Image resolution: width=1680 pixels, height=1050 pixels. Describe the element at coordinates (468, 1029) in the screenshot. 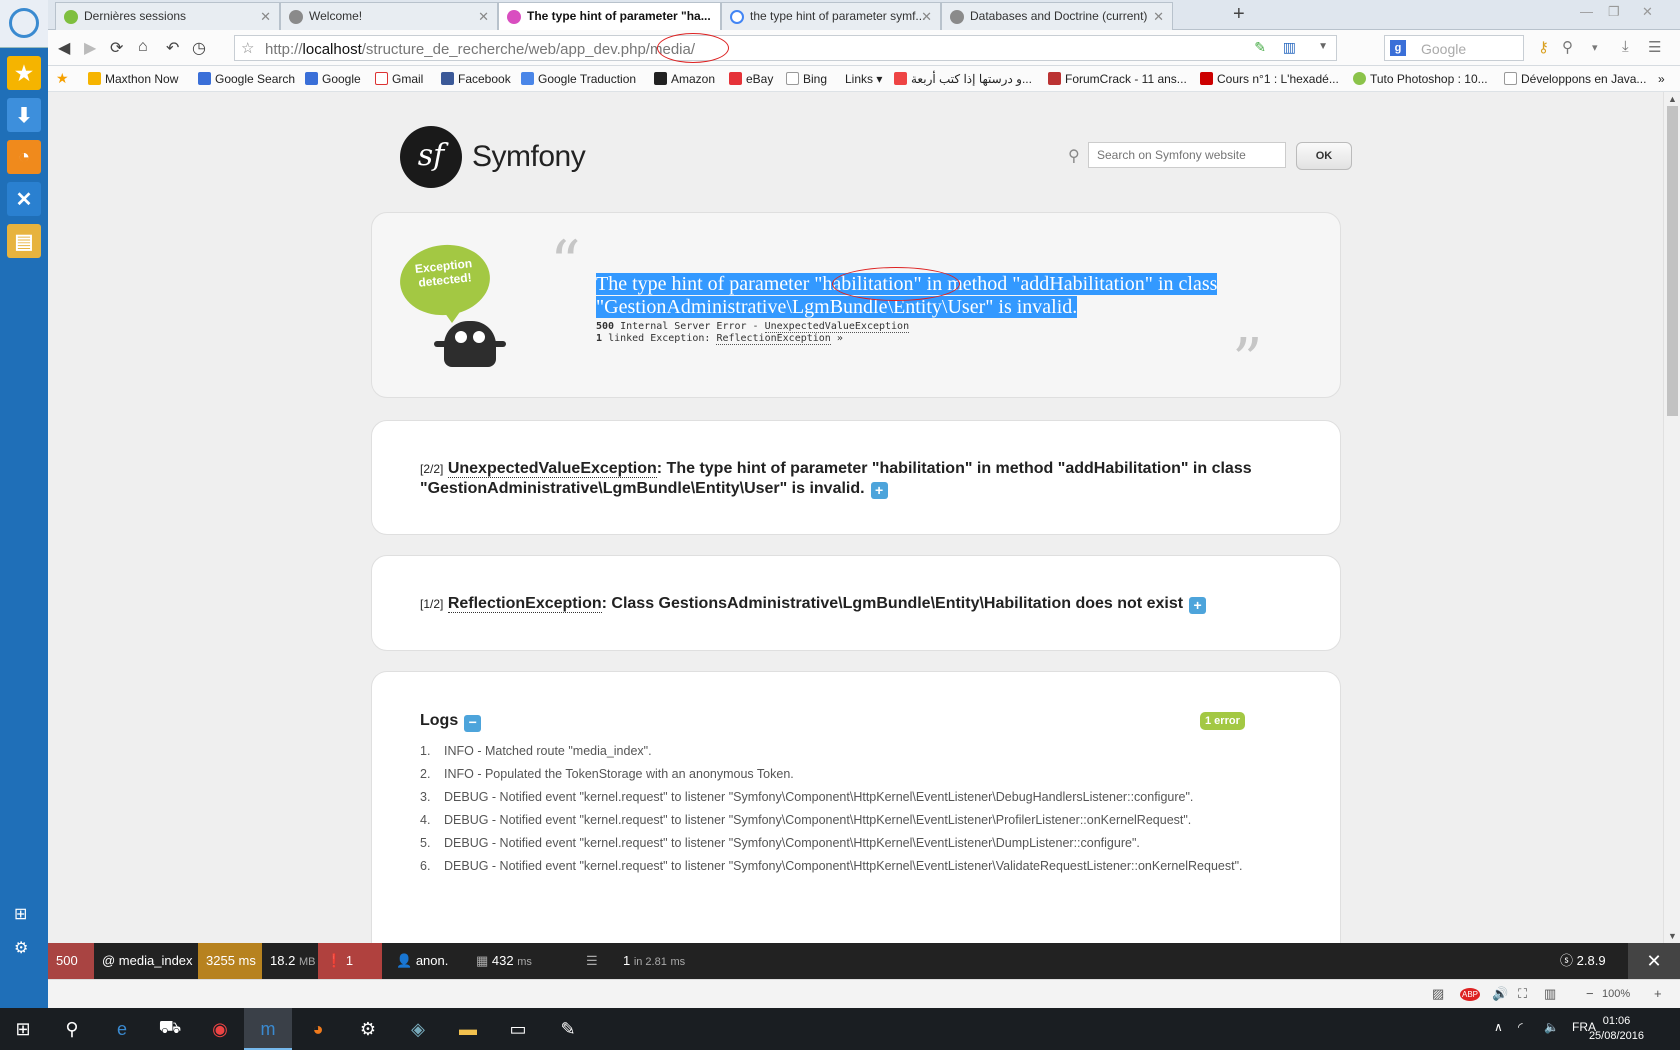

I see `file-explorer-icon: ▬` at that location.